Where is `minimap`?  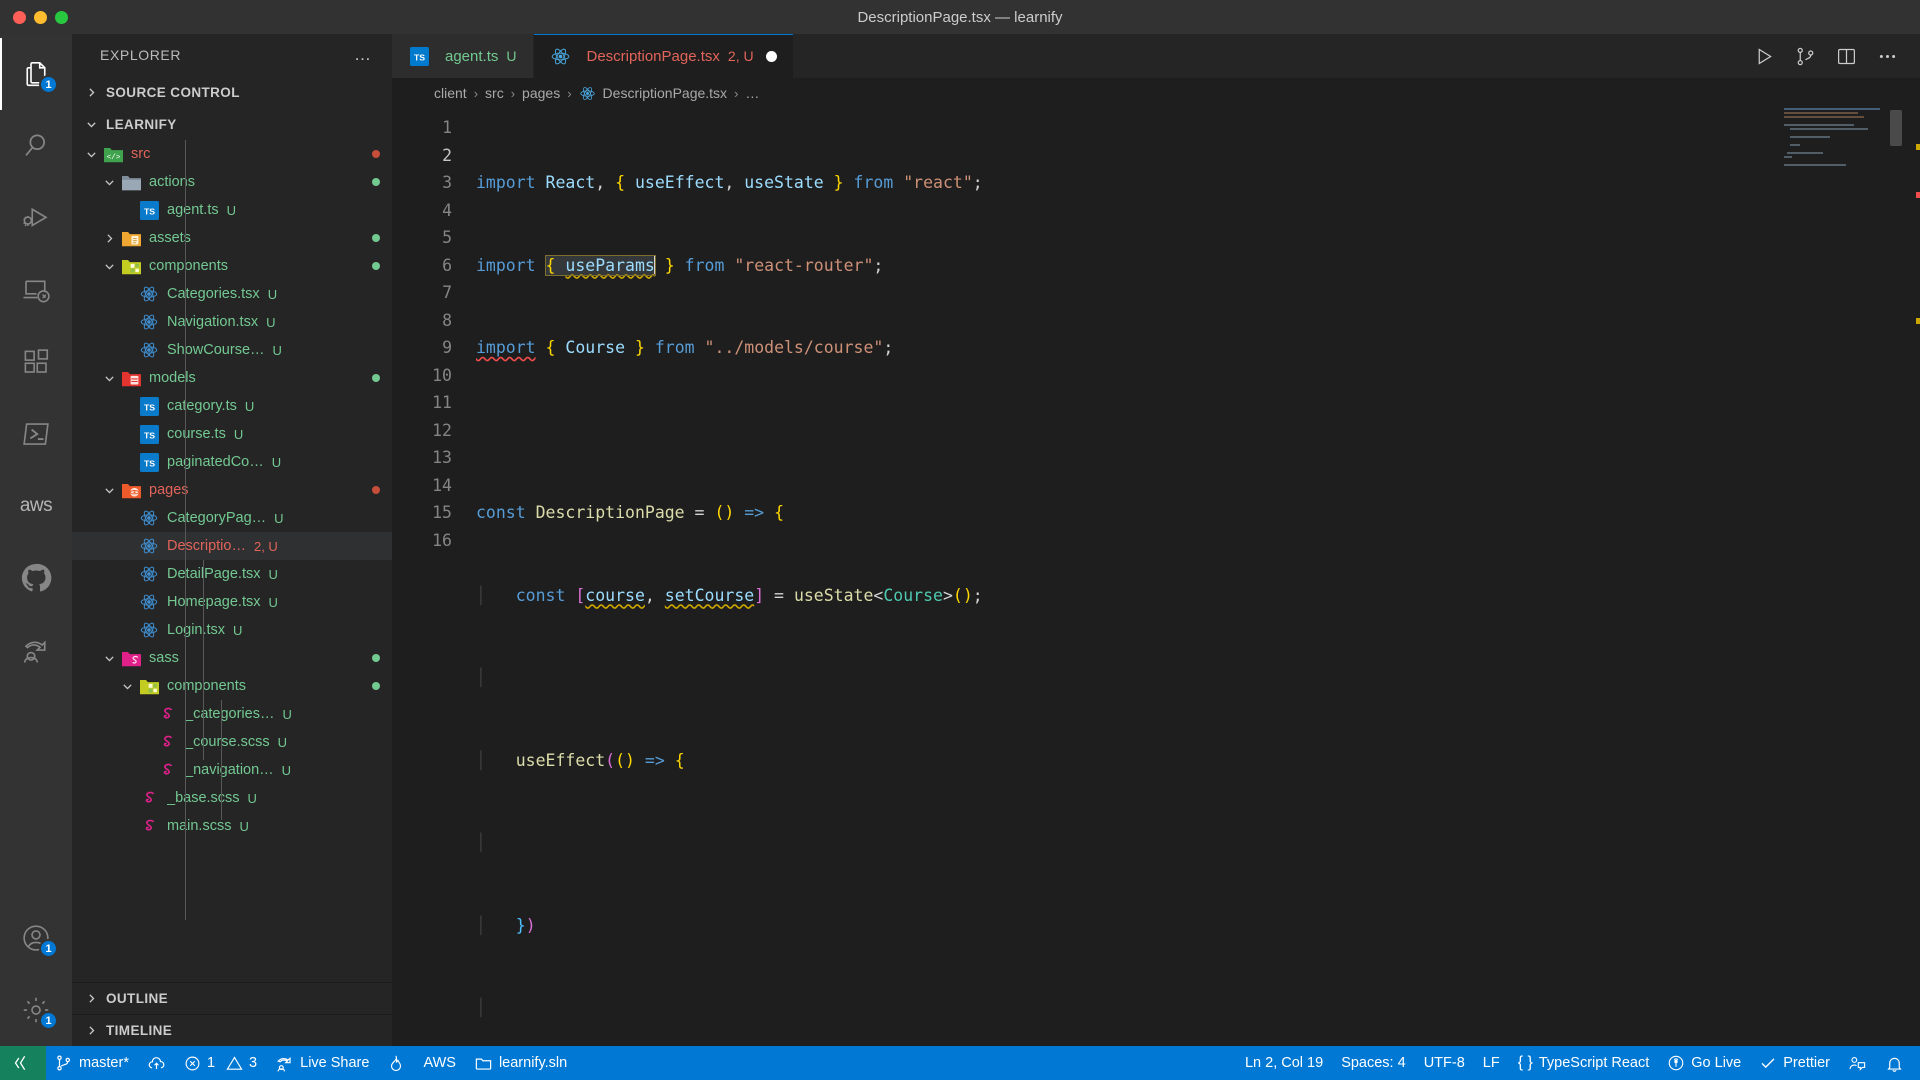
minimap is located at coordinates (1844, 577).